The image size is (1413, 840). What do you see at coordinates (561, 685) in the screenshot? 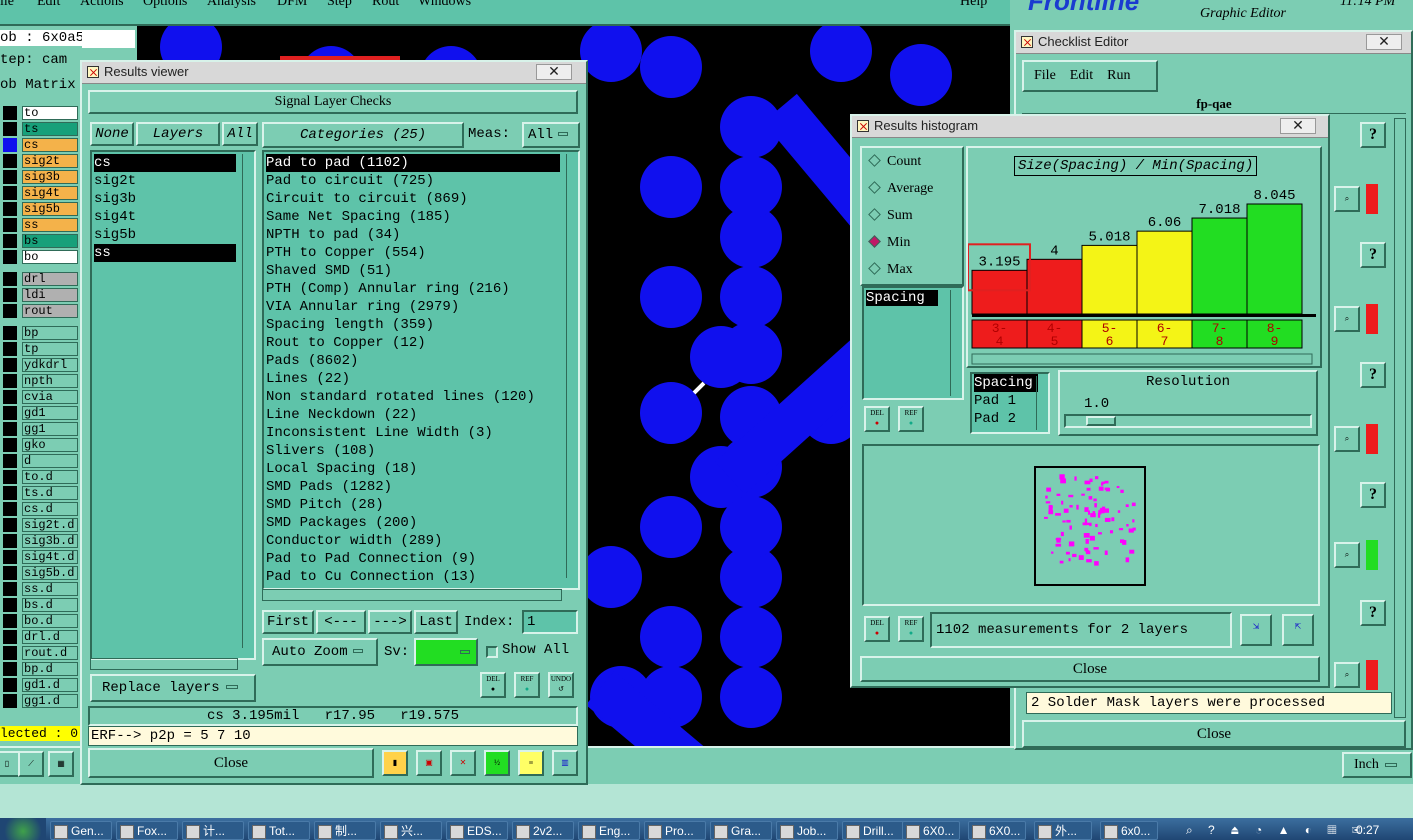
I see `undo-icon: UNDO ↺` at bounding box center [561, 685].